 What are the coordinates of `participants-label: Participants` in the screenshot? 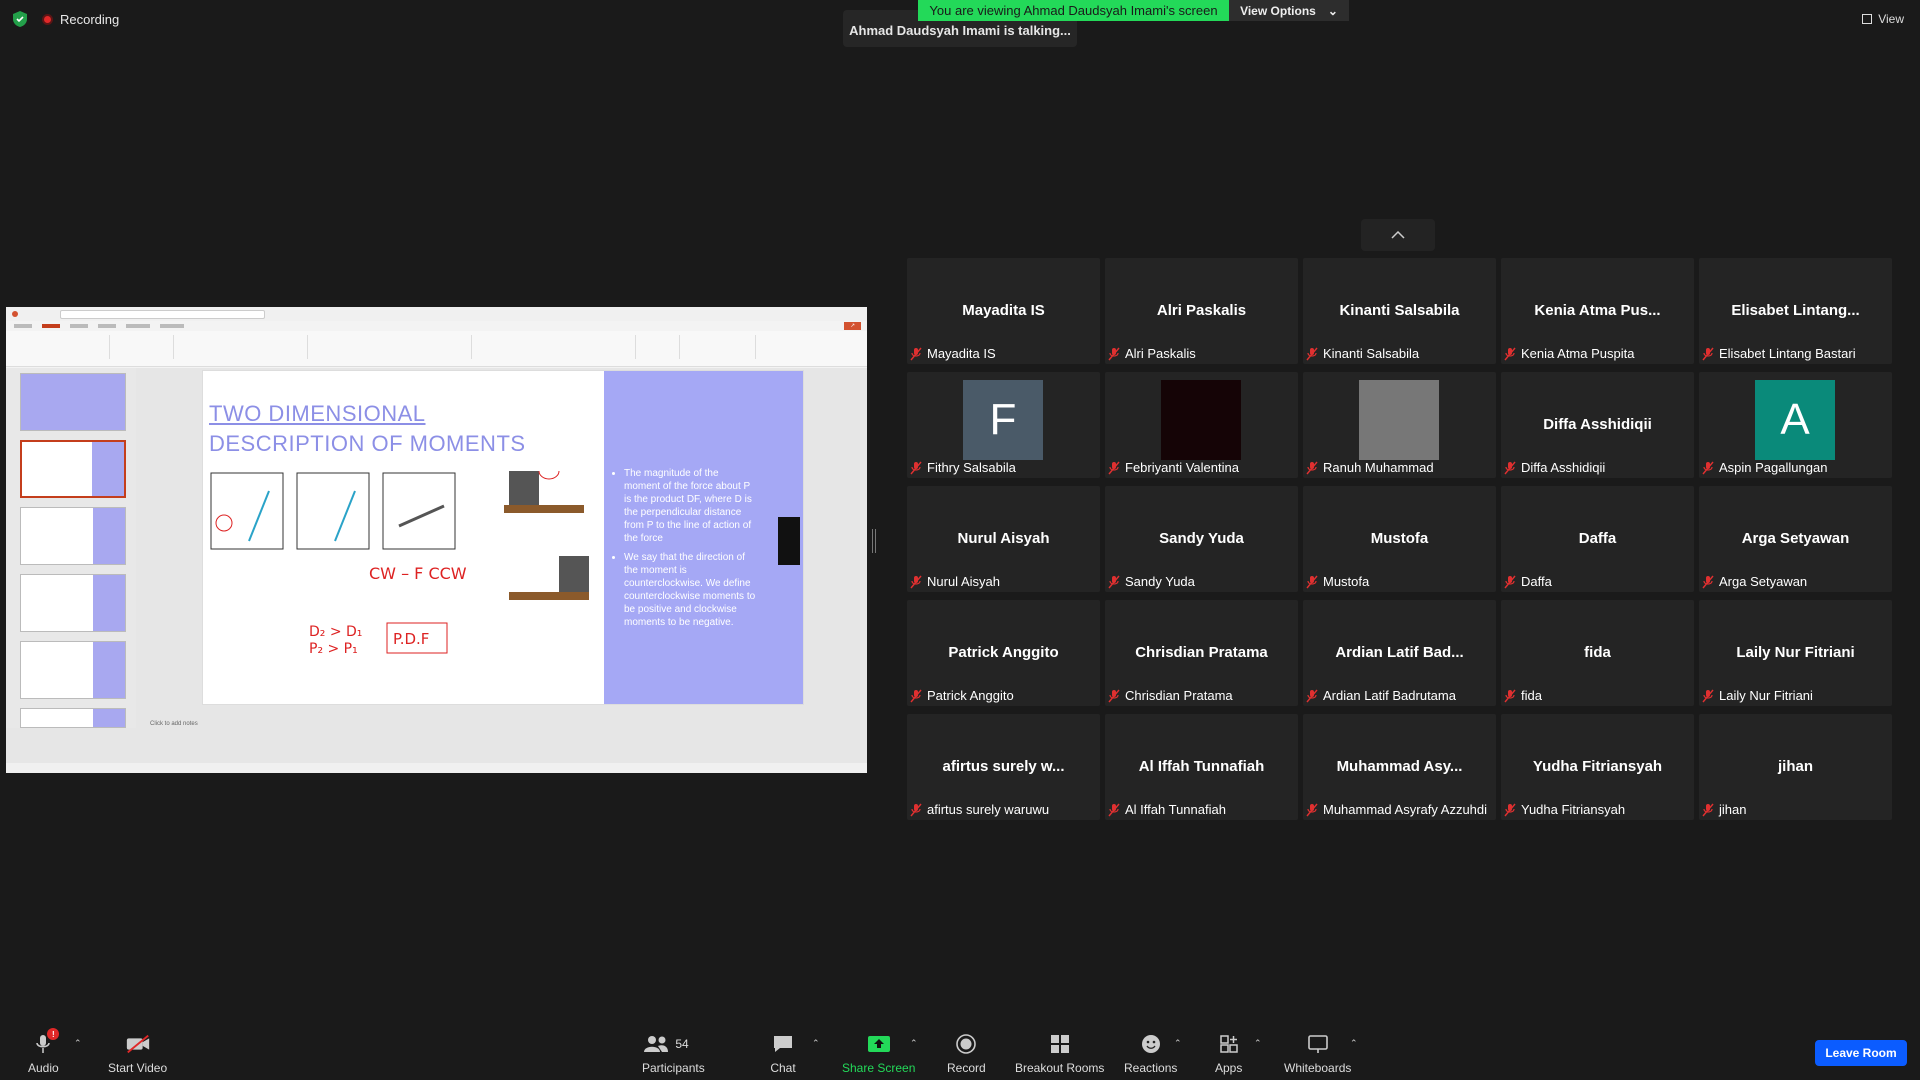 It's located at (673, 1068).